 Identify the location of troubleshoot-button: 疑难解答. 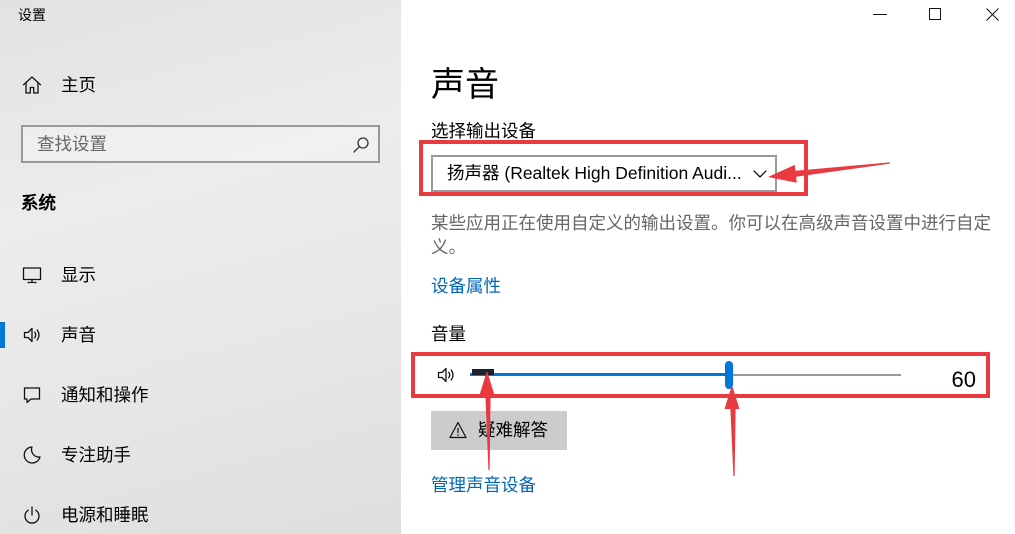
(499, 430).